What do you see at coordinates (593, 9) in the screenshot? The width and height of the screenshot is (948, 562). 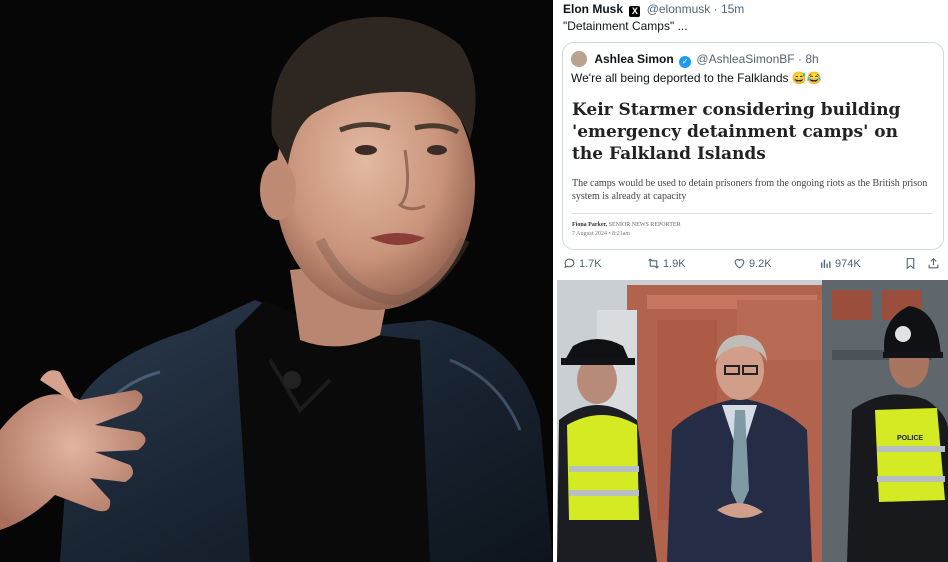 I see `tweet-author-name: Elon Musk` at bounding box center [593, 9].